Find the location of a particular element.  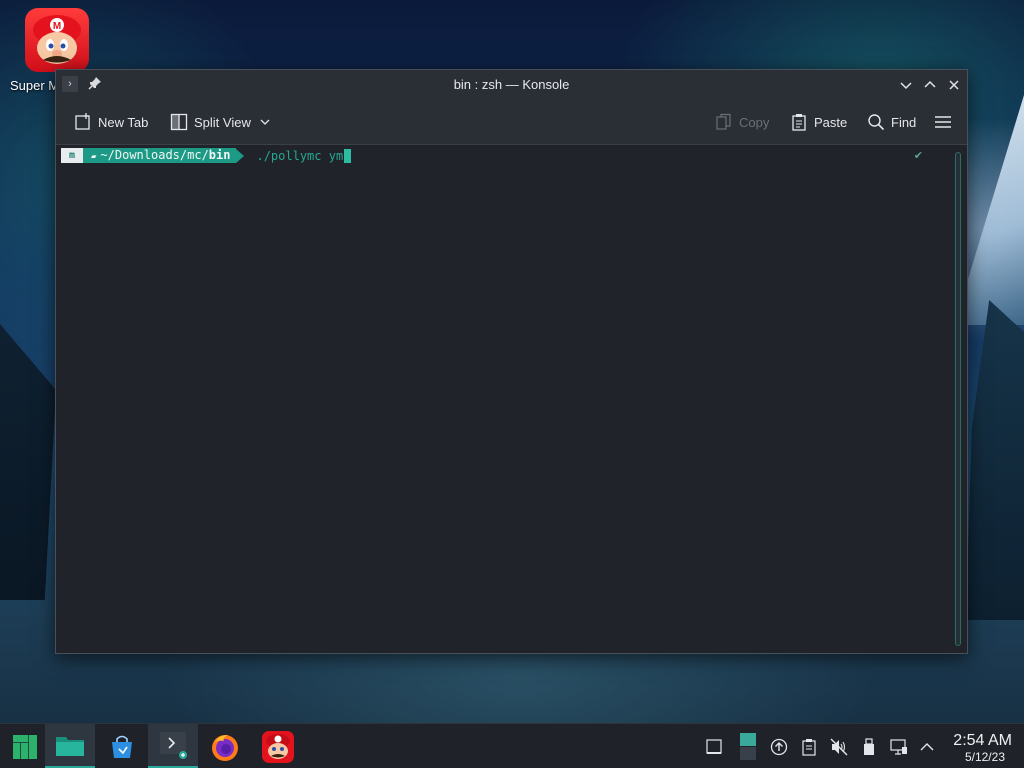

application-launcher-button is located at coordinates (25, 746).